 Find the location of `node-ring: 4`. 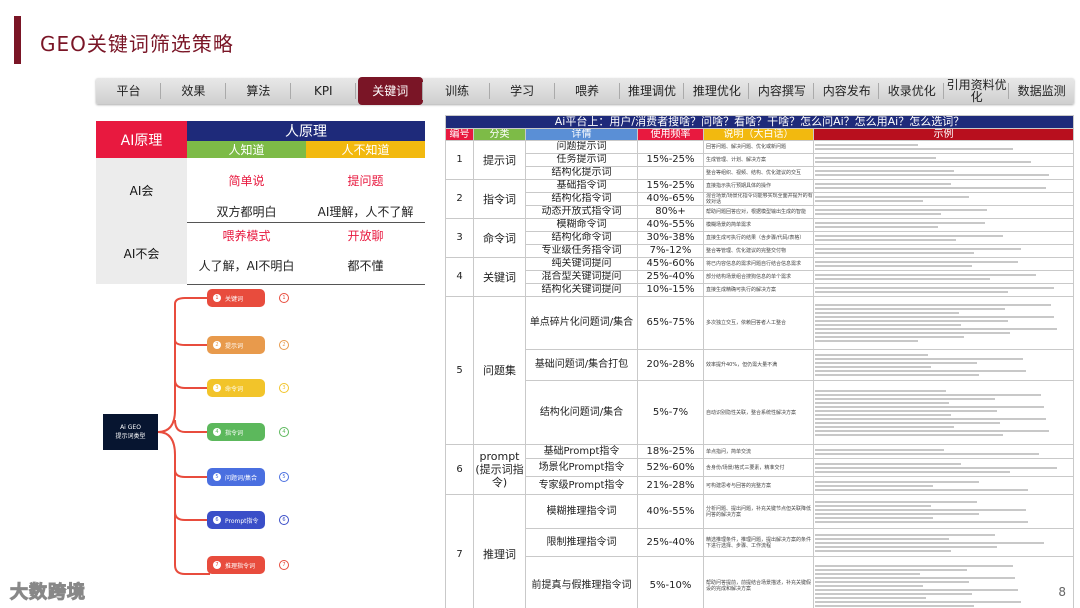

node-ring: 4 is located at coordinates (284, 432).